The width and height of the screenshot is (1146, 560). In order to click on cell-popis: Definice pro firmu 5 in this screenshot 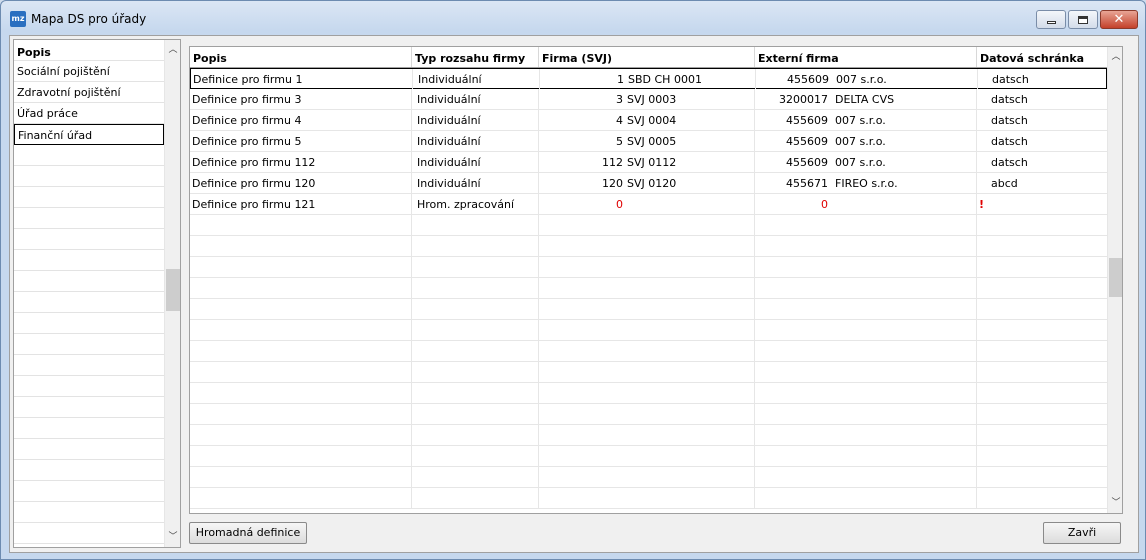, I will do `click(301, 141)`.